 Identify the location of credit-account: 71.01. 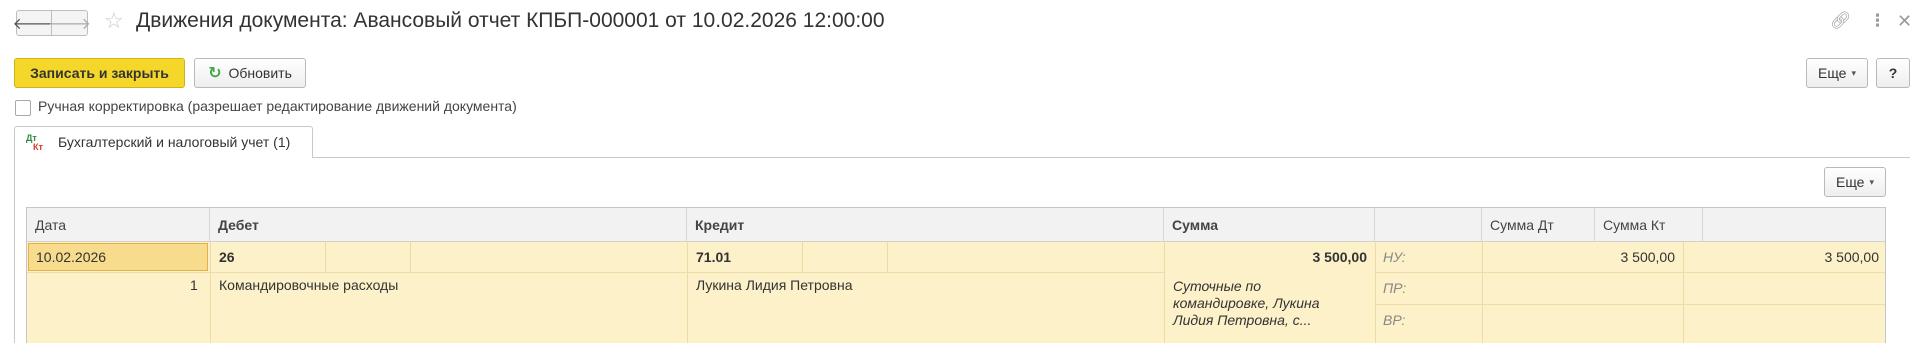
(713, 257).